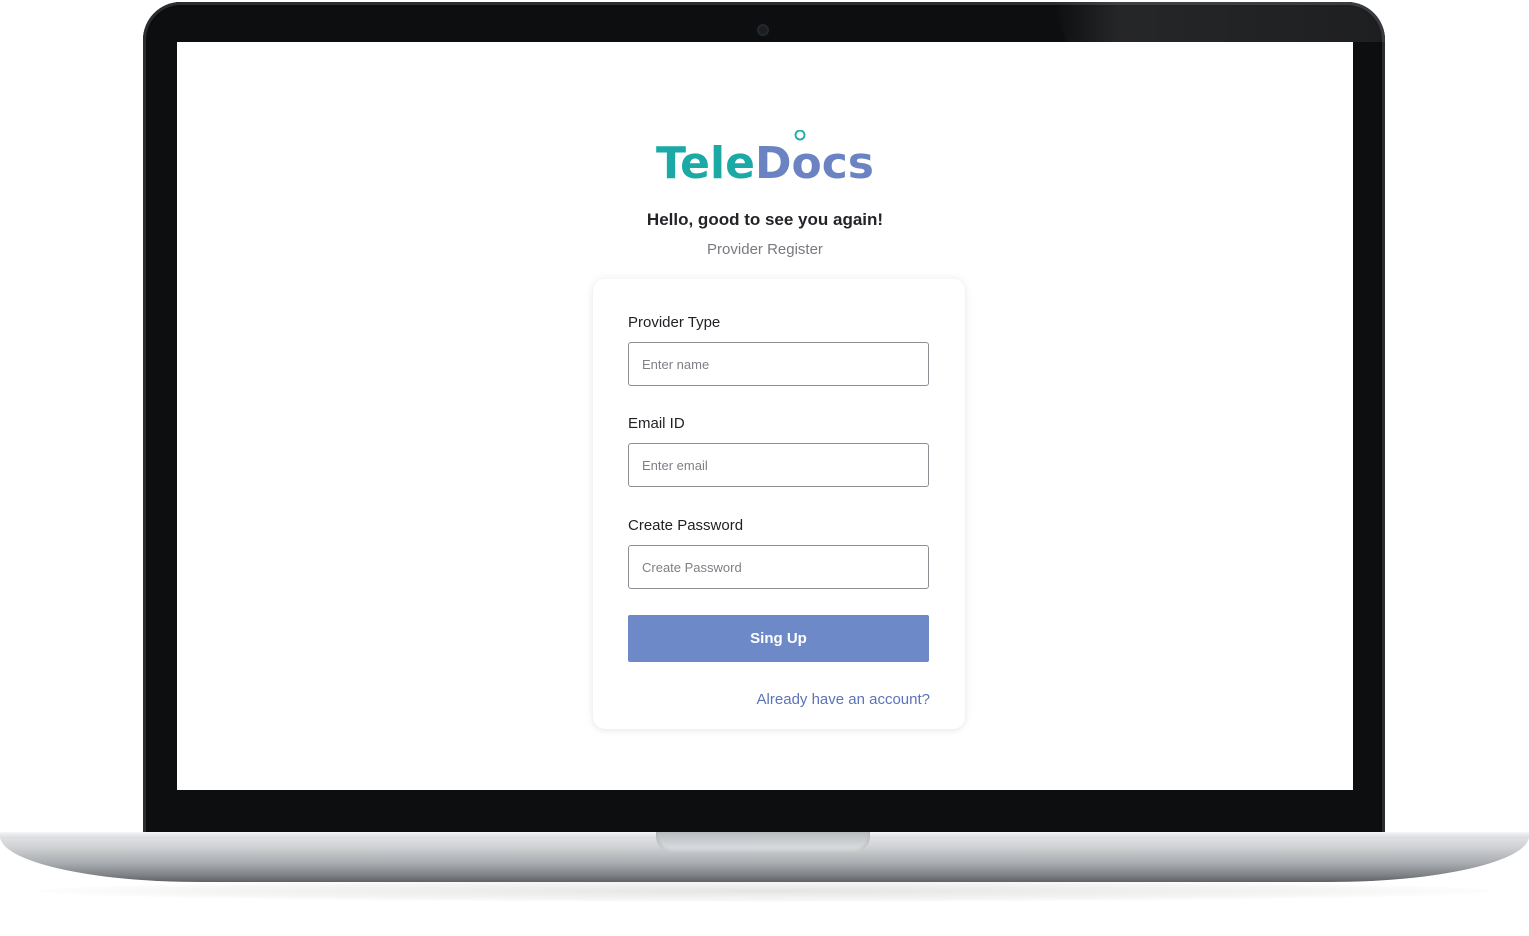 The width and height of the screenshot is (1529, 936). I want to click on password-label: Create Password, so click(686, 525).